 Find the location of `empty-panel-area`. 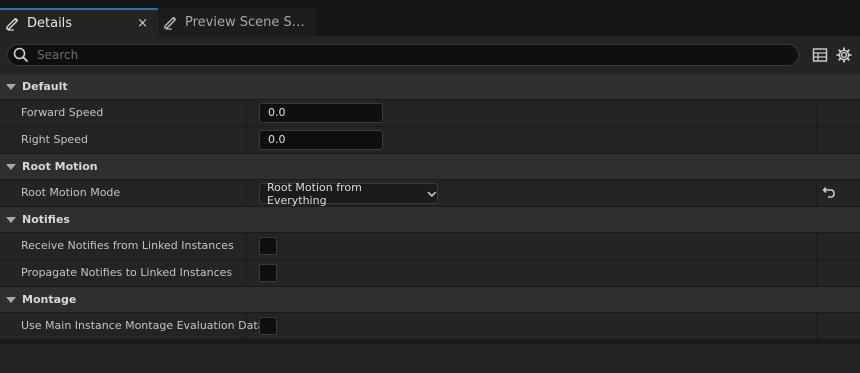

empty-panel-area is located at coordinates (430, 358).